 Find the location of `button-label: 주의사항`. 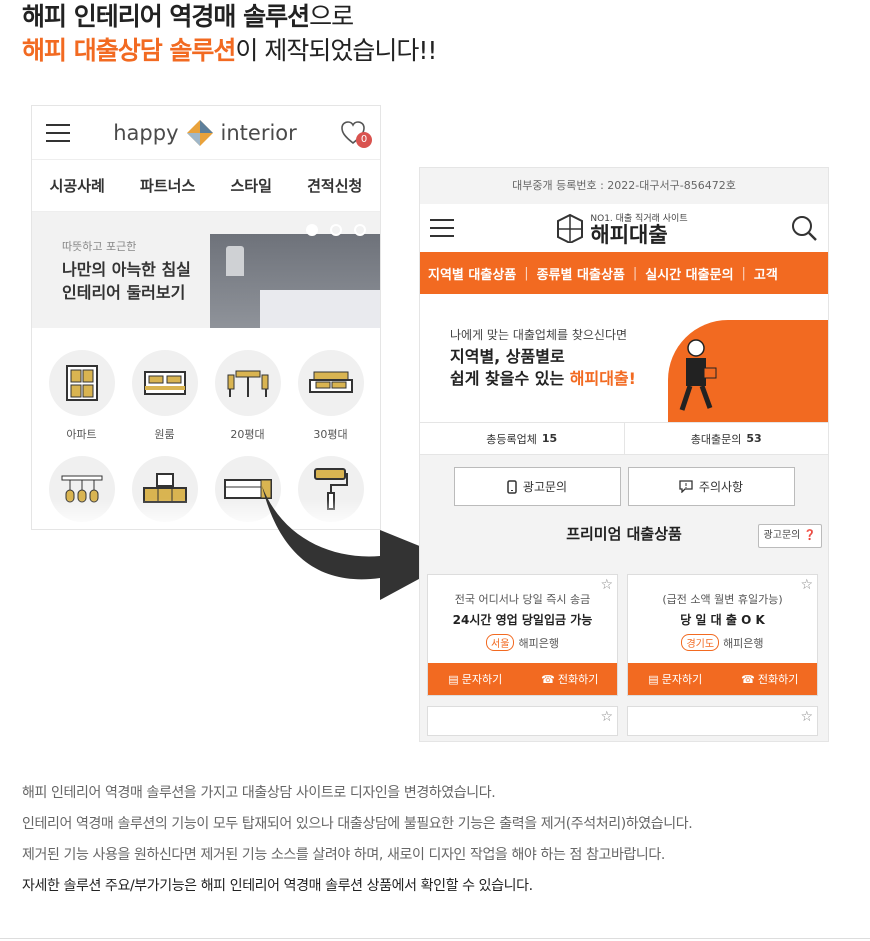

button-label: 주의사항 is located at coordinates (721, 487).